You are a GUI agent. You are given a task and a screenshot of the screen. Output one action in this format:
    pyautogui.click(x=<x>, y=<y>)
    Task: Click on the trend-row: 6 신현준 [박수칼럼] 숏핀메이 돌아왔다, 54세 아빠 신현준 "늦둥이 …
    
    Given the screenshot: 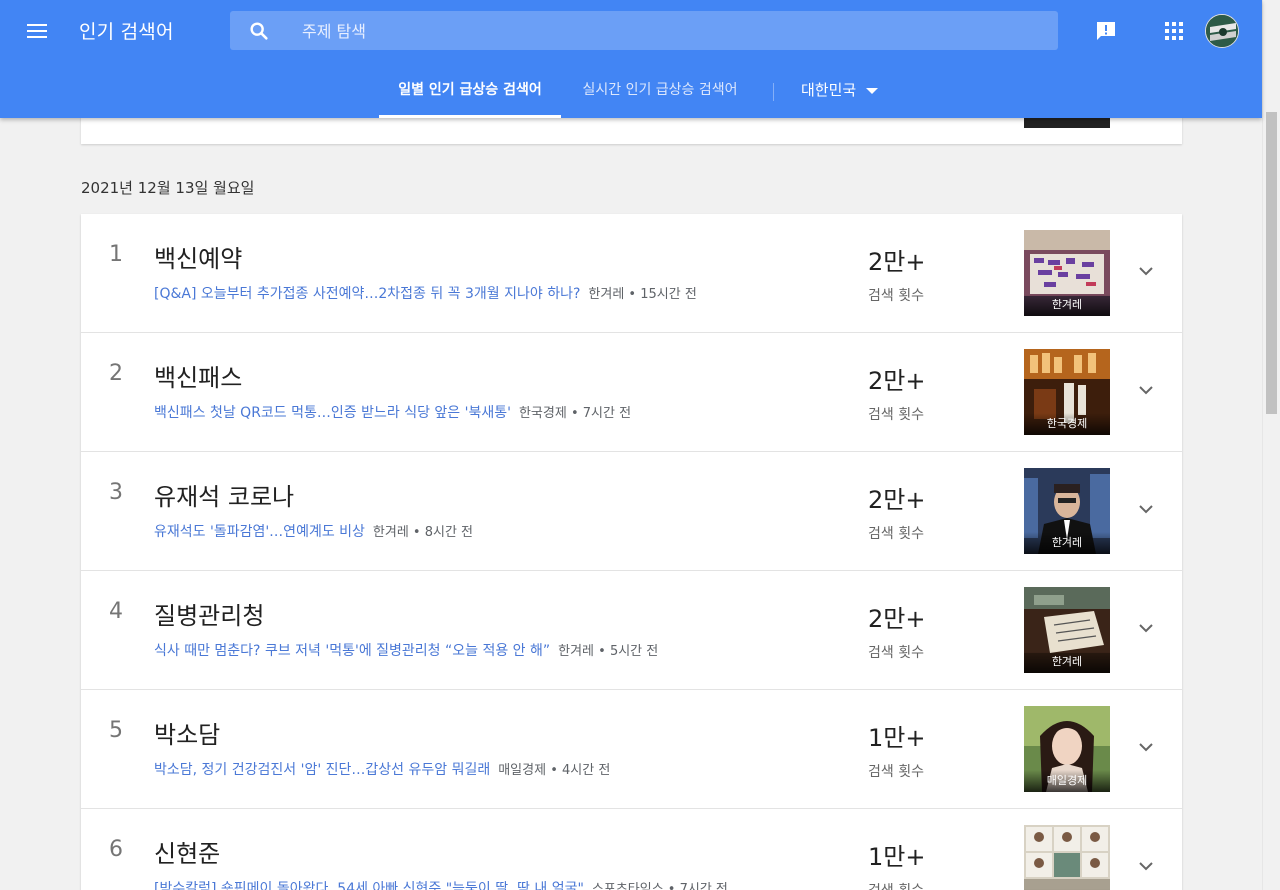 What is the action you would take?
    pyautogui.click(x=631, y=849)
    